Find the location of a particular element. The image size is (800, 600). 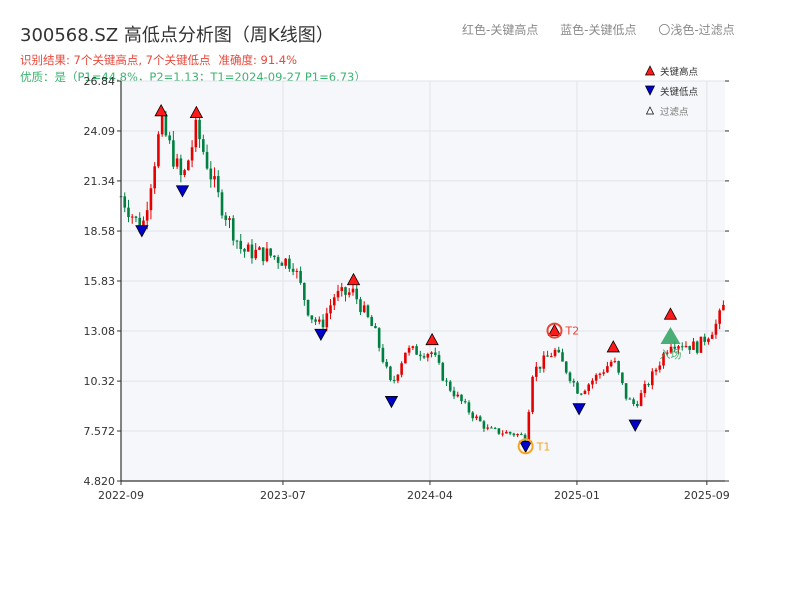

y-tick-label: 26.84 is located at coordinates (100, 81).